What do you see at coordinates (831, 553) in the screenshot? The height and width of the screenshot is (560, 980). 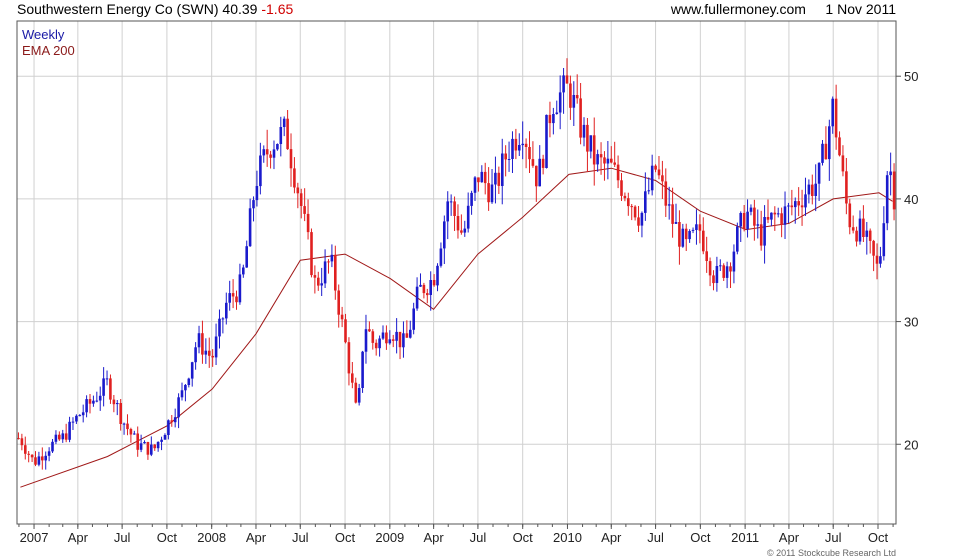 I see `copyright-text: © 2011 Stockcube Research Ltd` at bounding box center [831, 553].